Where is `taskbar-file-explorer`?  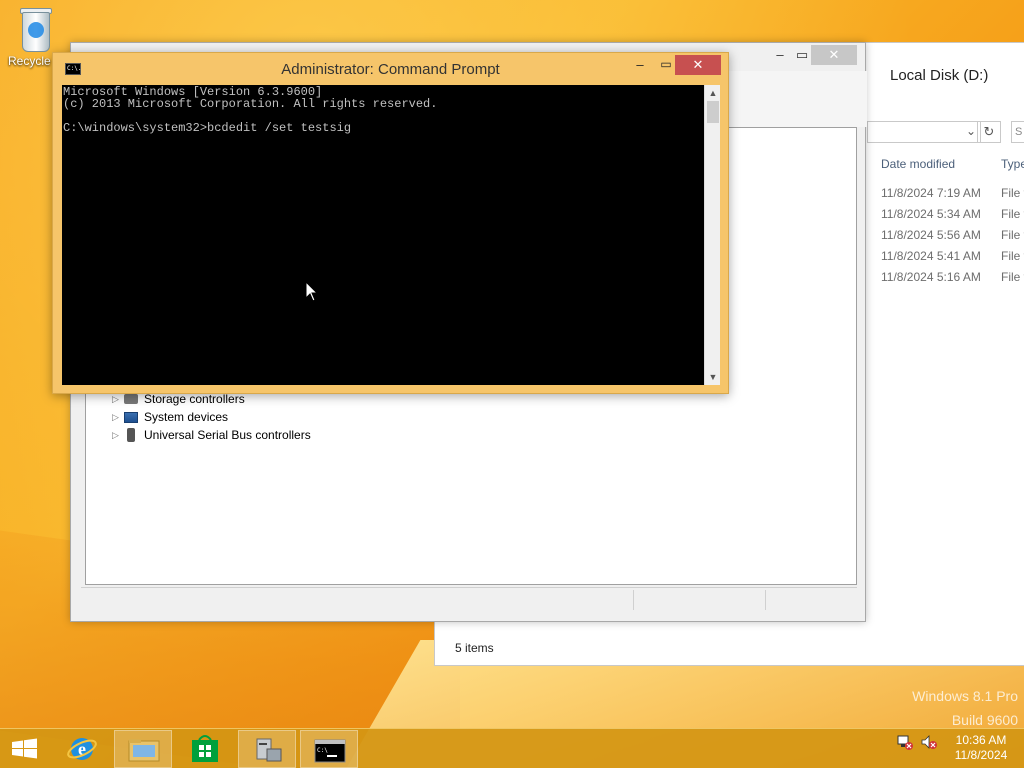
taskbar-file-explorer is located at coordinates (143, 749).